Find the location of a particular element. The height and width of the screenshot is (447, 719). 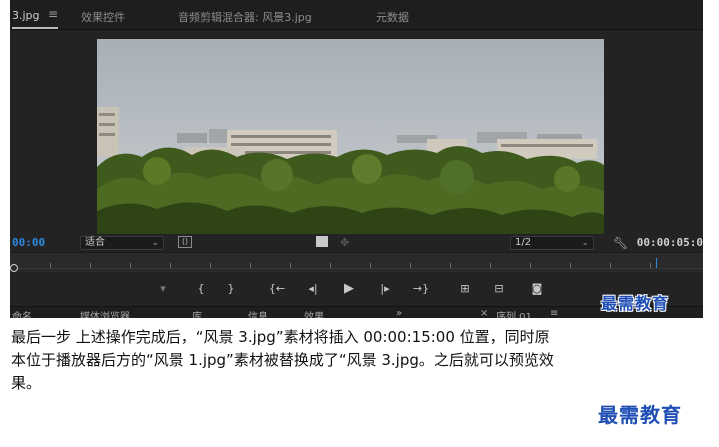

tab-sequence-01: 序列 01 is located at coordinates (514, 313).